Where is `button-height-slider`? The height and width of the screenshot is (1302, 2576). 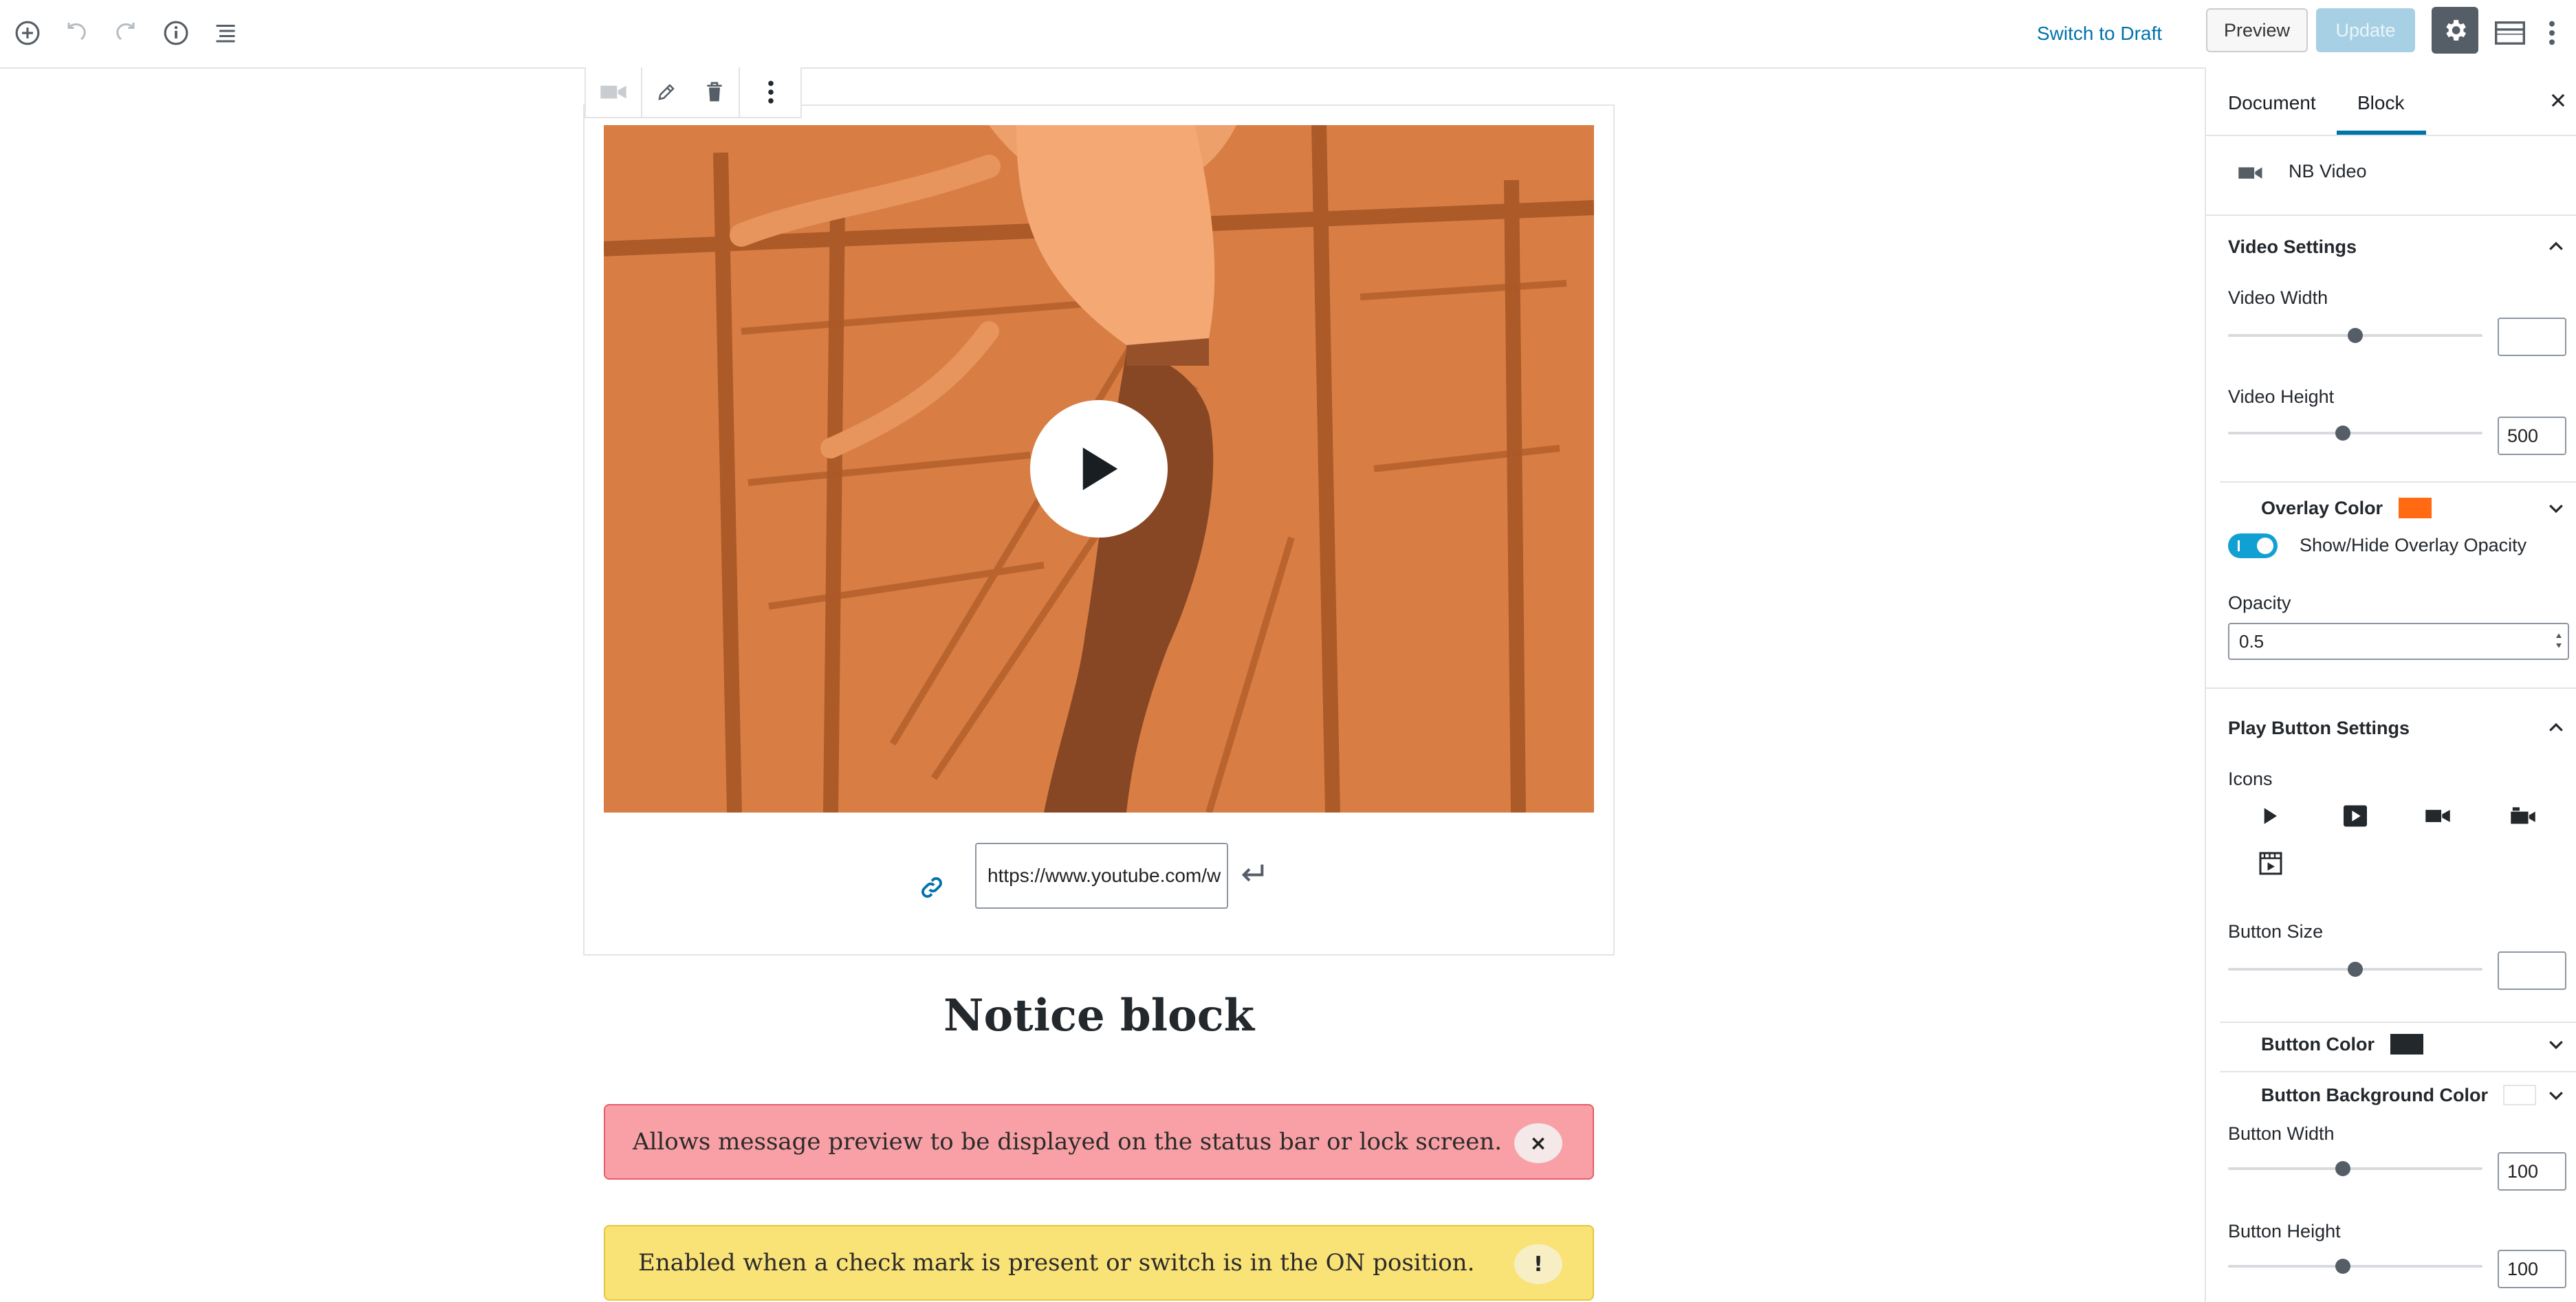
button-height-slider is located at coordinates (2355, 1266).